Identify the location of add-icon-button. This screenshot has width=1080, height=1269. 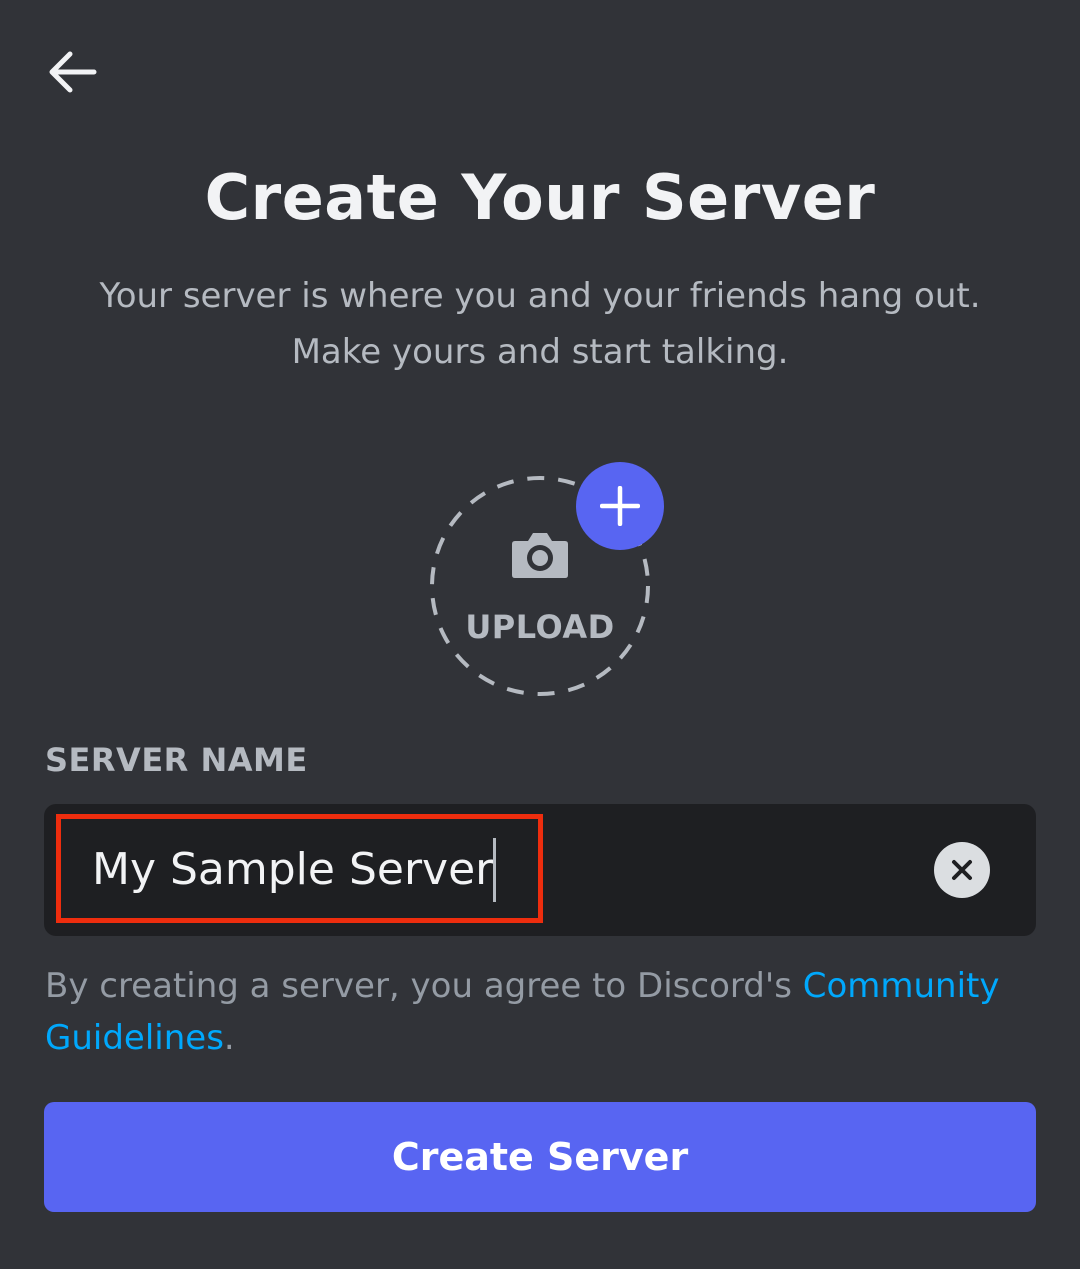
(620, 506).